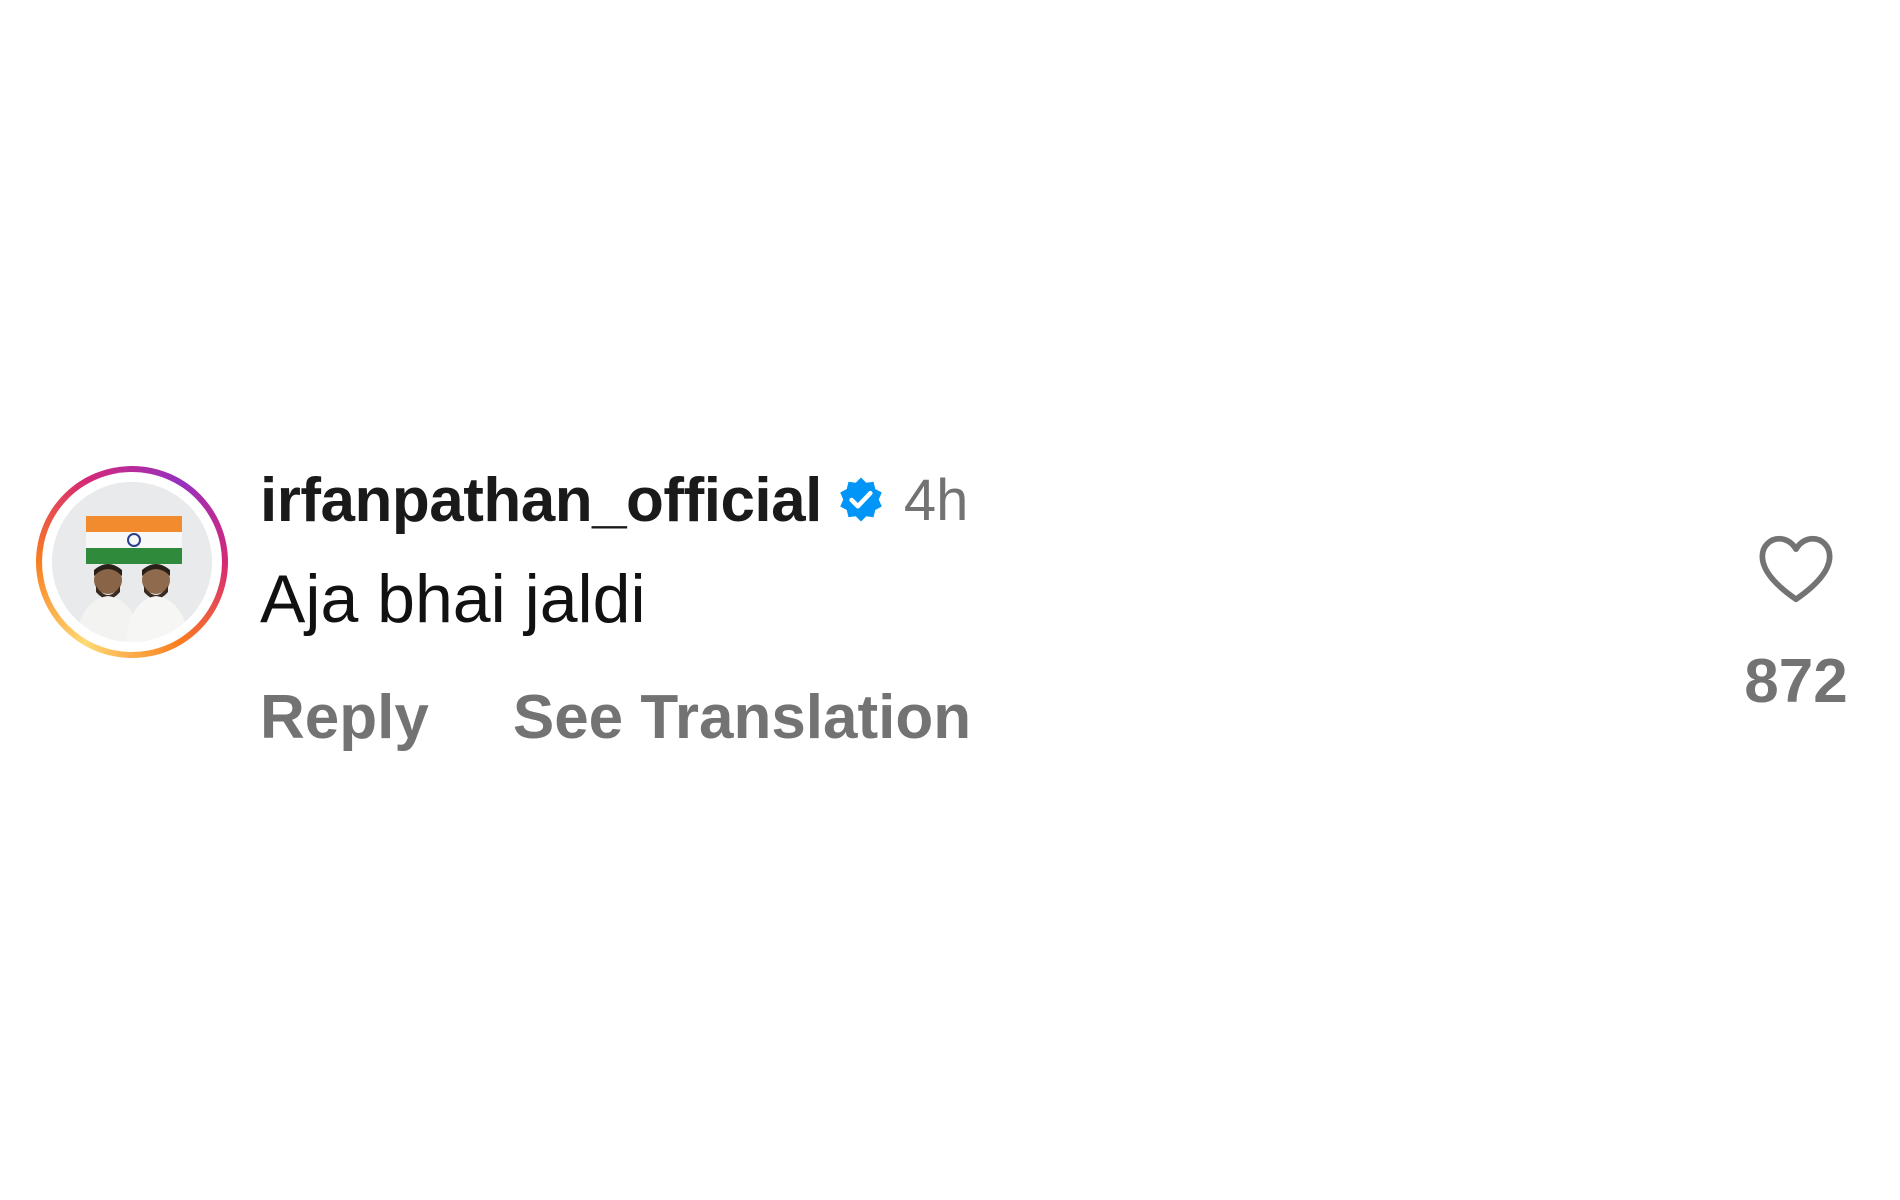 The height and width of the screenshot is (1200, 1900). What do you see at coordinates (742, 717) in the screenshot?
I see `see-translation-button: See Translation` at bounding box center [742, 717].